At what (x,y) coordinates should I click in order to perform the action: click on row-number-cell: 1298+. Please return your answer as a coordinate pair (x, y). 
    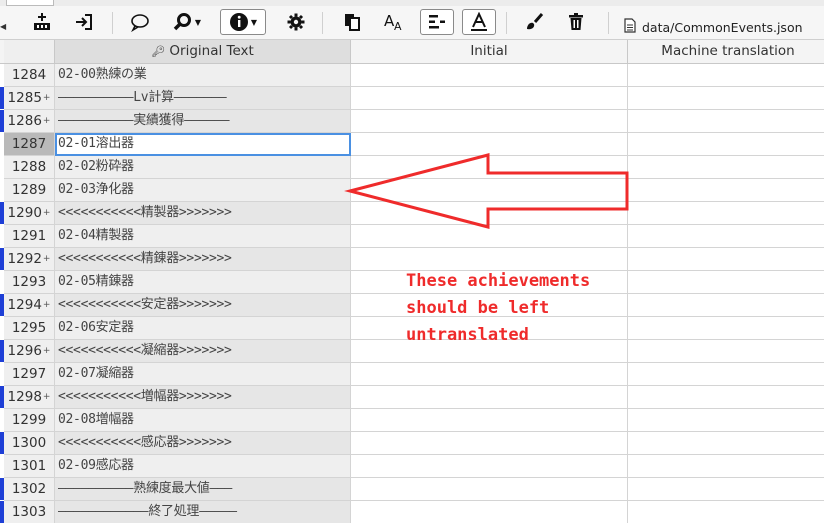
    Looking at the image, I should click on (29, 397).